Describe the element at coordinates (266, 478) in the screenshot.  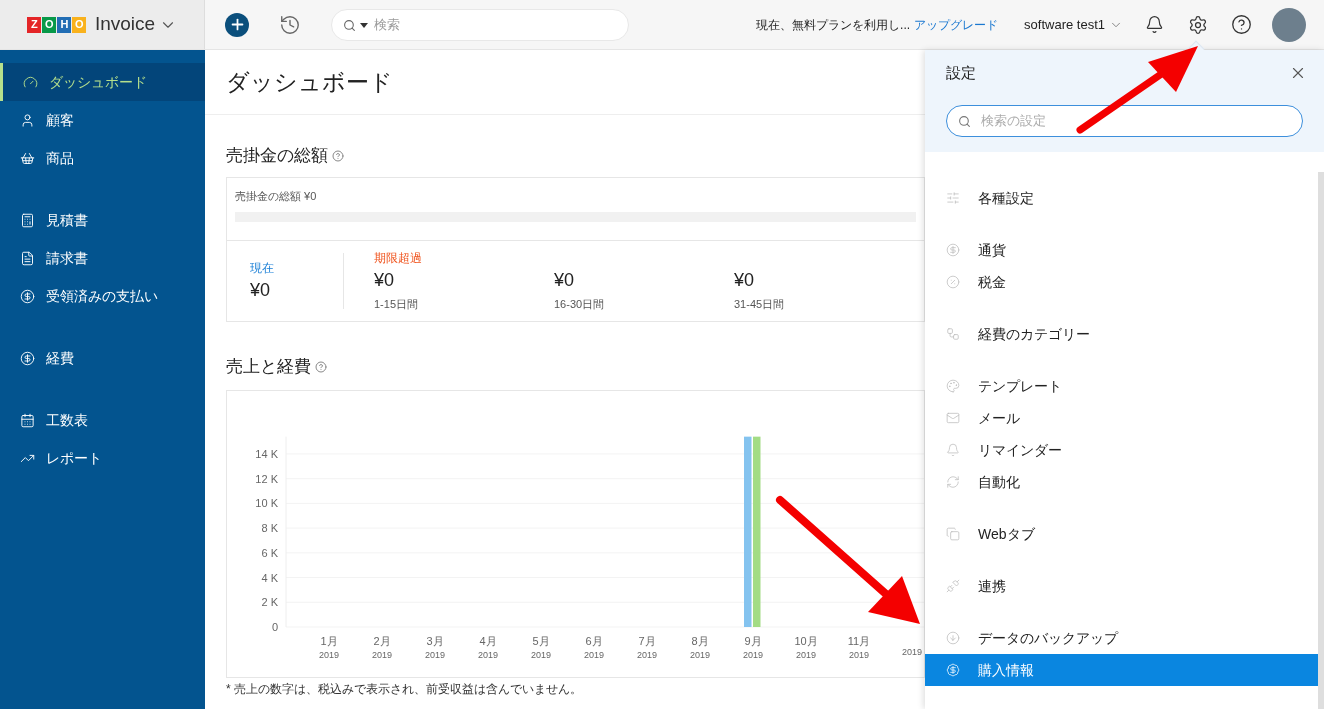
I see `y-axis-label: 12 K` at that location.